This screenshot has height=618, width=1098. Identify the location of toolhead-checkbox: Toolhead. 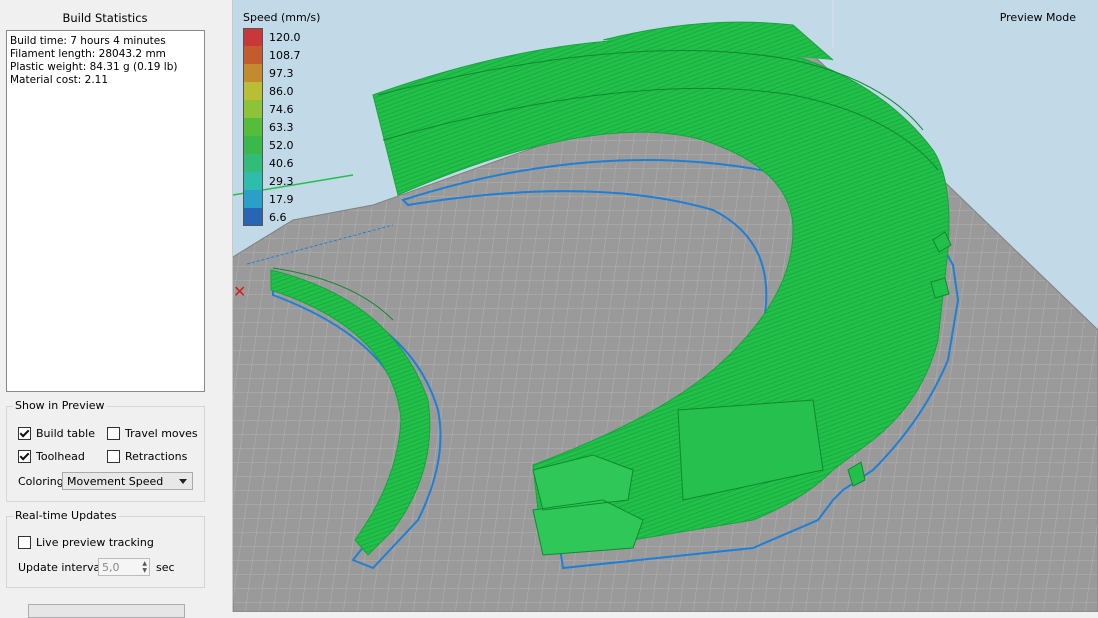
(51, 456).